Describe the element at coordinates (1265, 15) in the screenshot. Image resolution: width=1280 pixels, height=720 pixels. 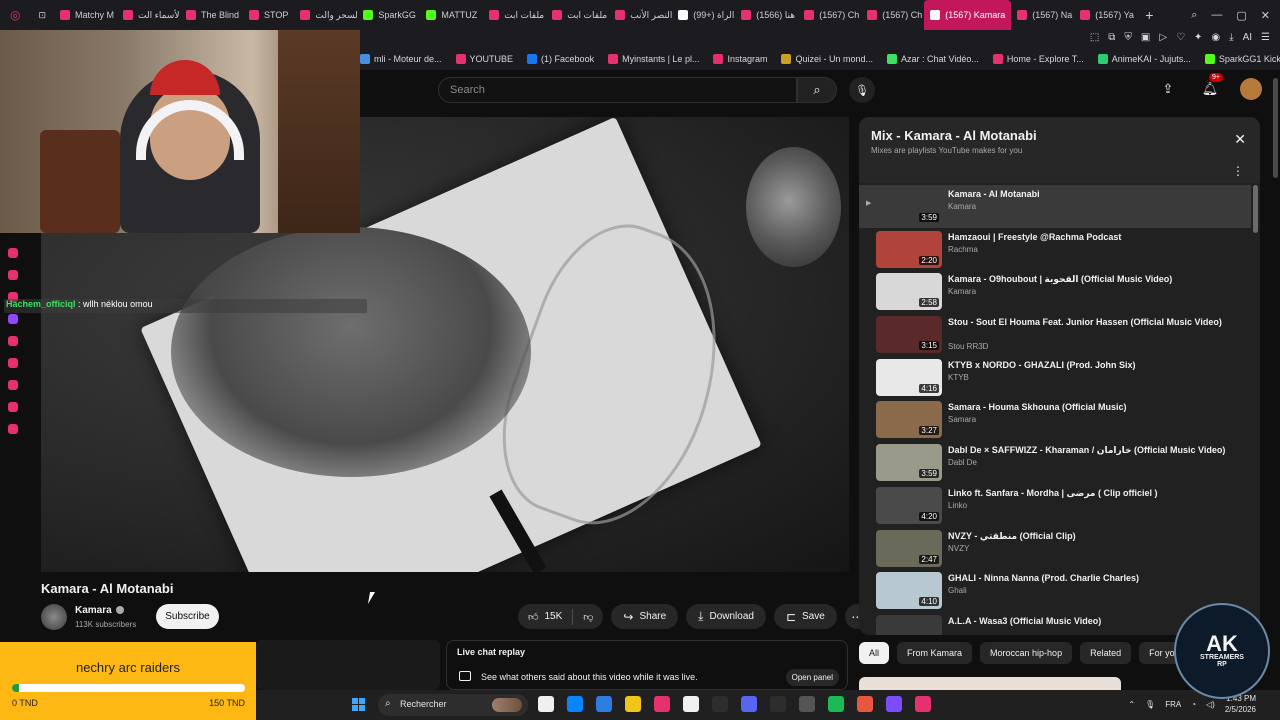
I see `close-window-icon: ✕` at that location.